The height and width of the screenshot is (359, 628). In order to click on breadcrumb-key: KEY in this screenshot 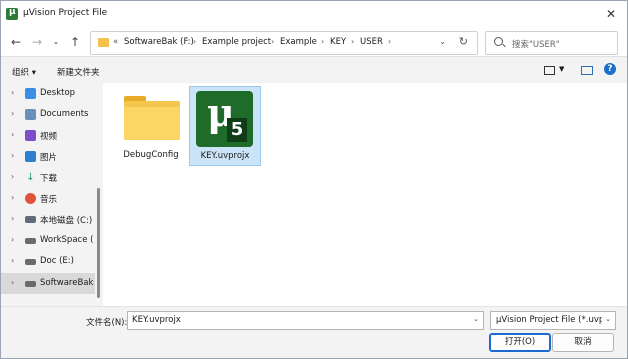, I will do `click(338, 42)`.